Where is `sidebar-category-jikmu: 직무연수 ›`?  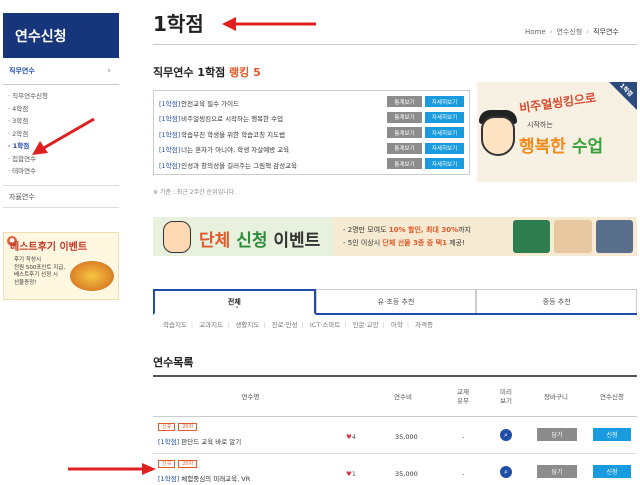 sidebar-category-jikmu: 직무연수 › is located at coordinates (61, 71).